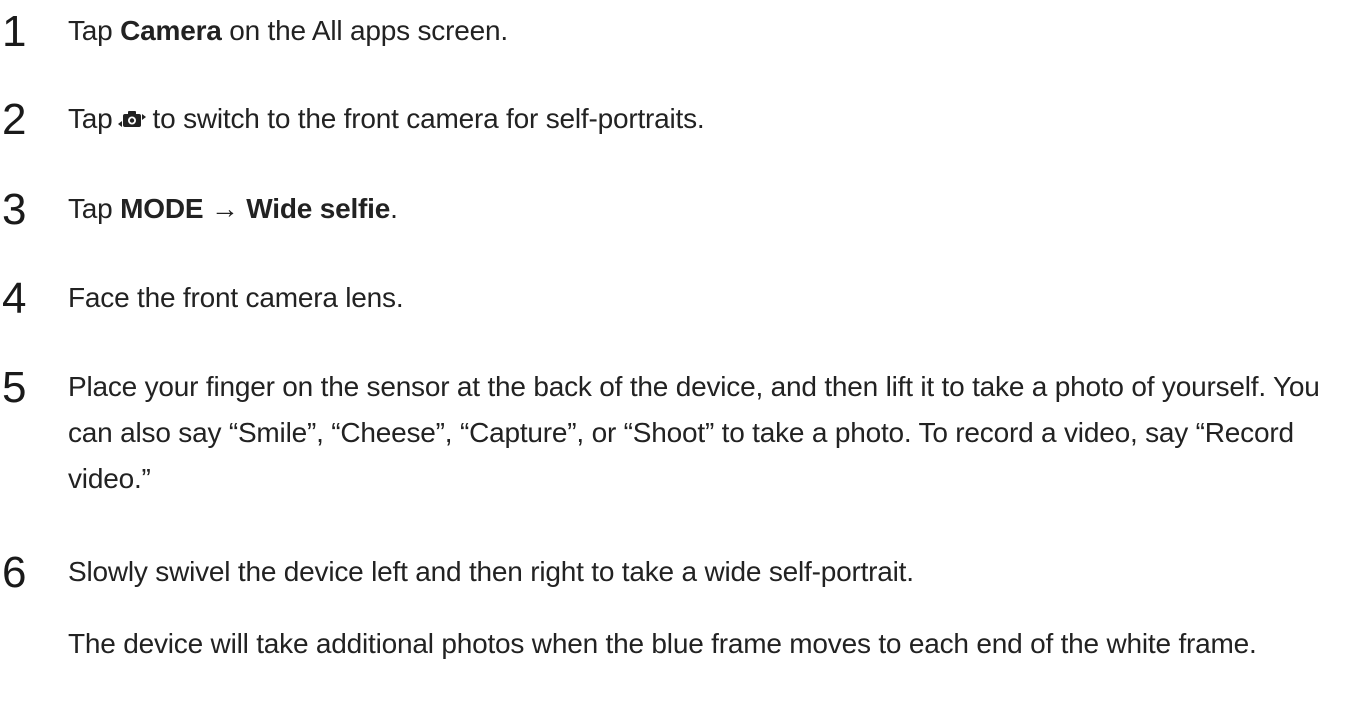 The image size is (1367, 725). I want to click on switch-camera-icon, so click(132, 113).